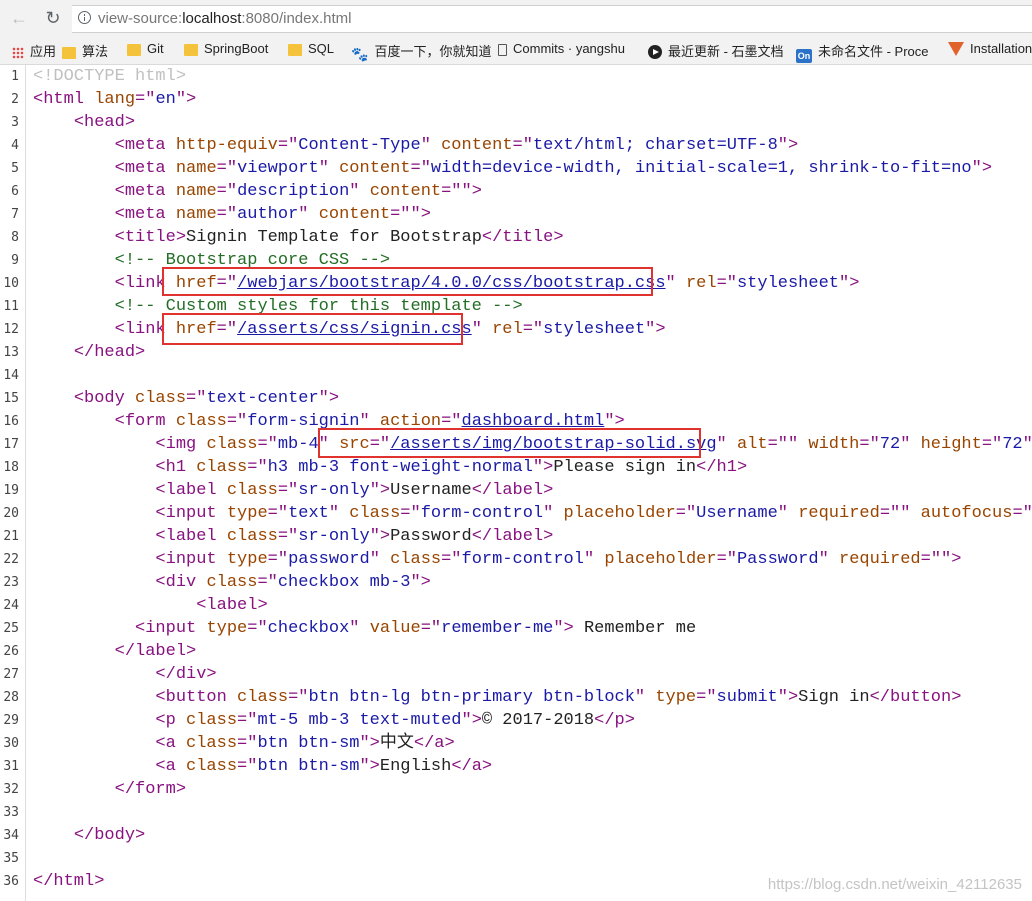 Image resolution: width=1032 pixels, height=901 pixels. What do you see at coordinates (85, 50) in the screenshot?
I see `bookmark-item: 算法` at bounding box center [85, 50].